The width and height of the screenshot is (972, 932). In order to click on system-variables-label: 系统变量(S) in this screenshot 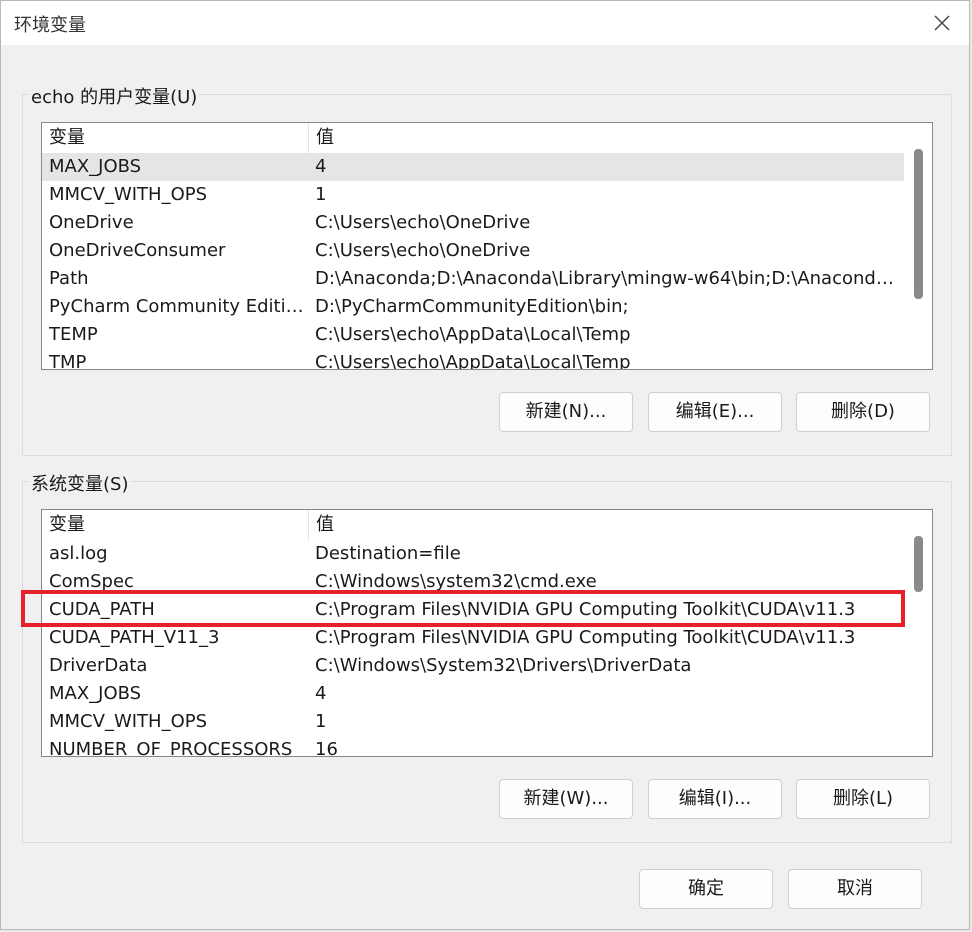, I will do `click(80, 483)`.